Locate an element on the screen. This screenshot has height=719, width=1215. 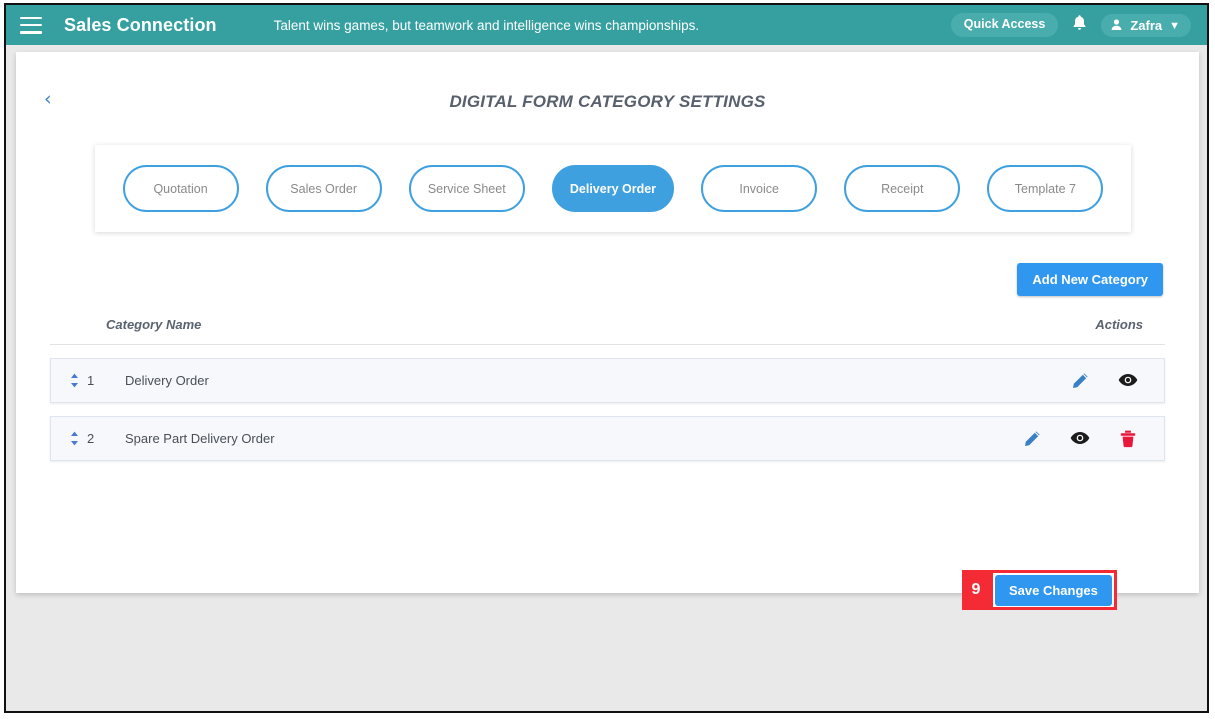
row-index: 1 is located at coordinates (91, 380).